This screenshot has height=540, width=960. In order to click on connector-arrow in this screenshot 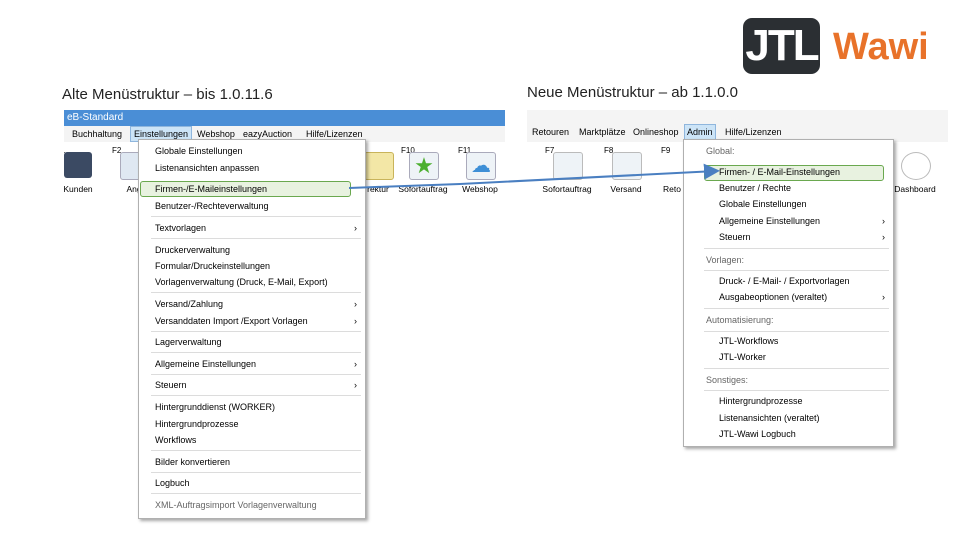, I will do `click(534, 176)`.